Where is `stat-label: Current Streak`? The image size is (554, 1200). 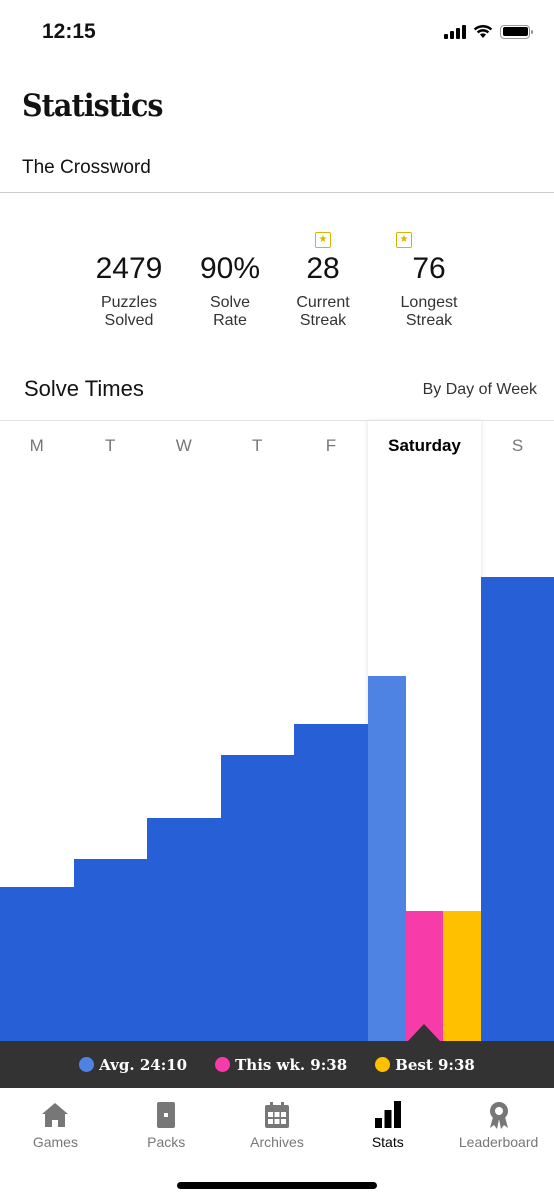
stat-label: Current Streak is located at coordinates (323, 311).